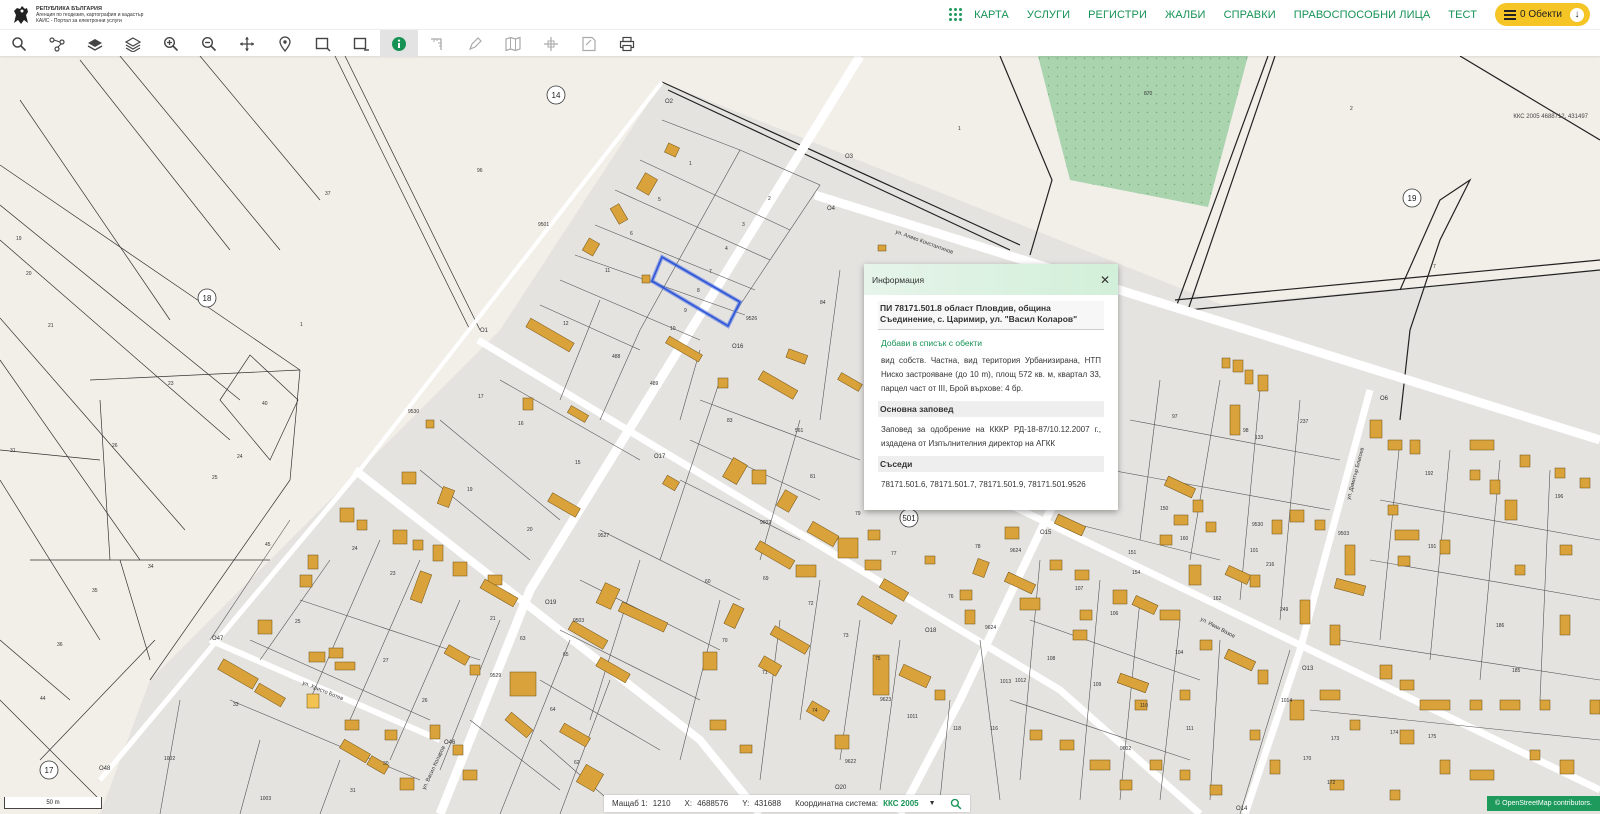 This screenshot has width=1600, height=814. What do you see at coordinates (1384, 399) in the screenshot?
I see `point-label: О6` at bounding box center [1384, 399].